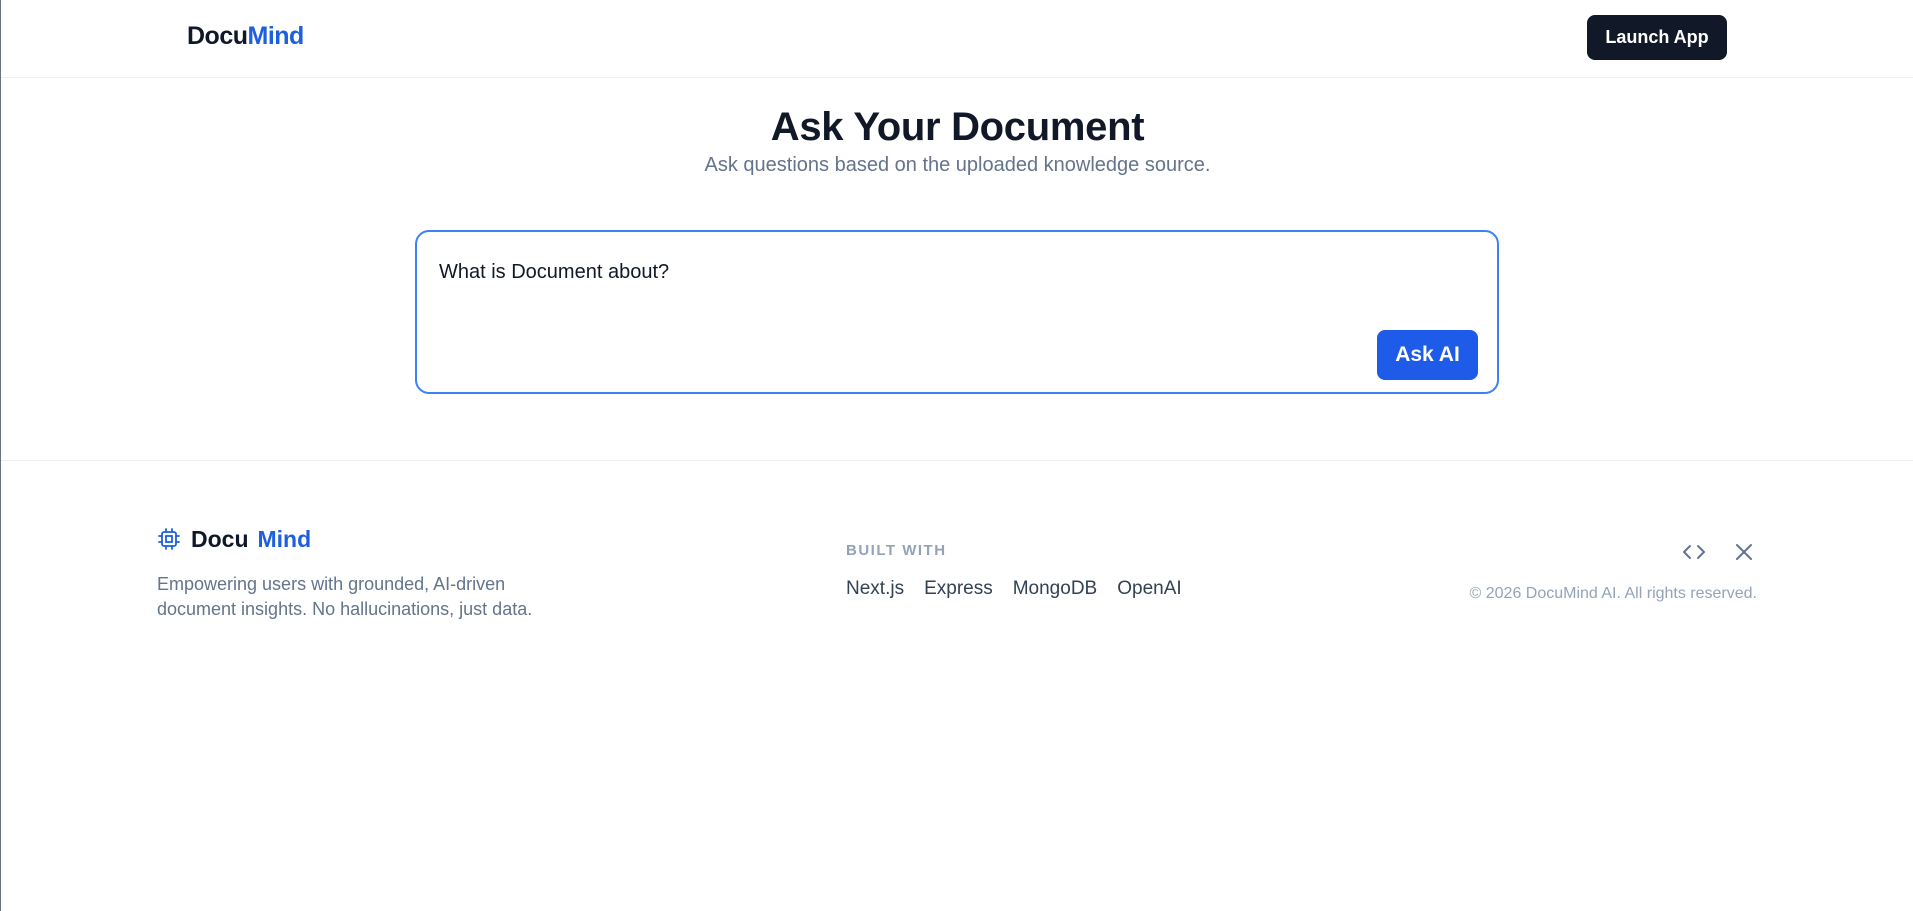 This screenshot has height=911, width=1913. I want to click on x-icon, so click(1744, 552).